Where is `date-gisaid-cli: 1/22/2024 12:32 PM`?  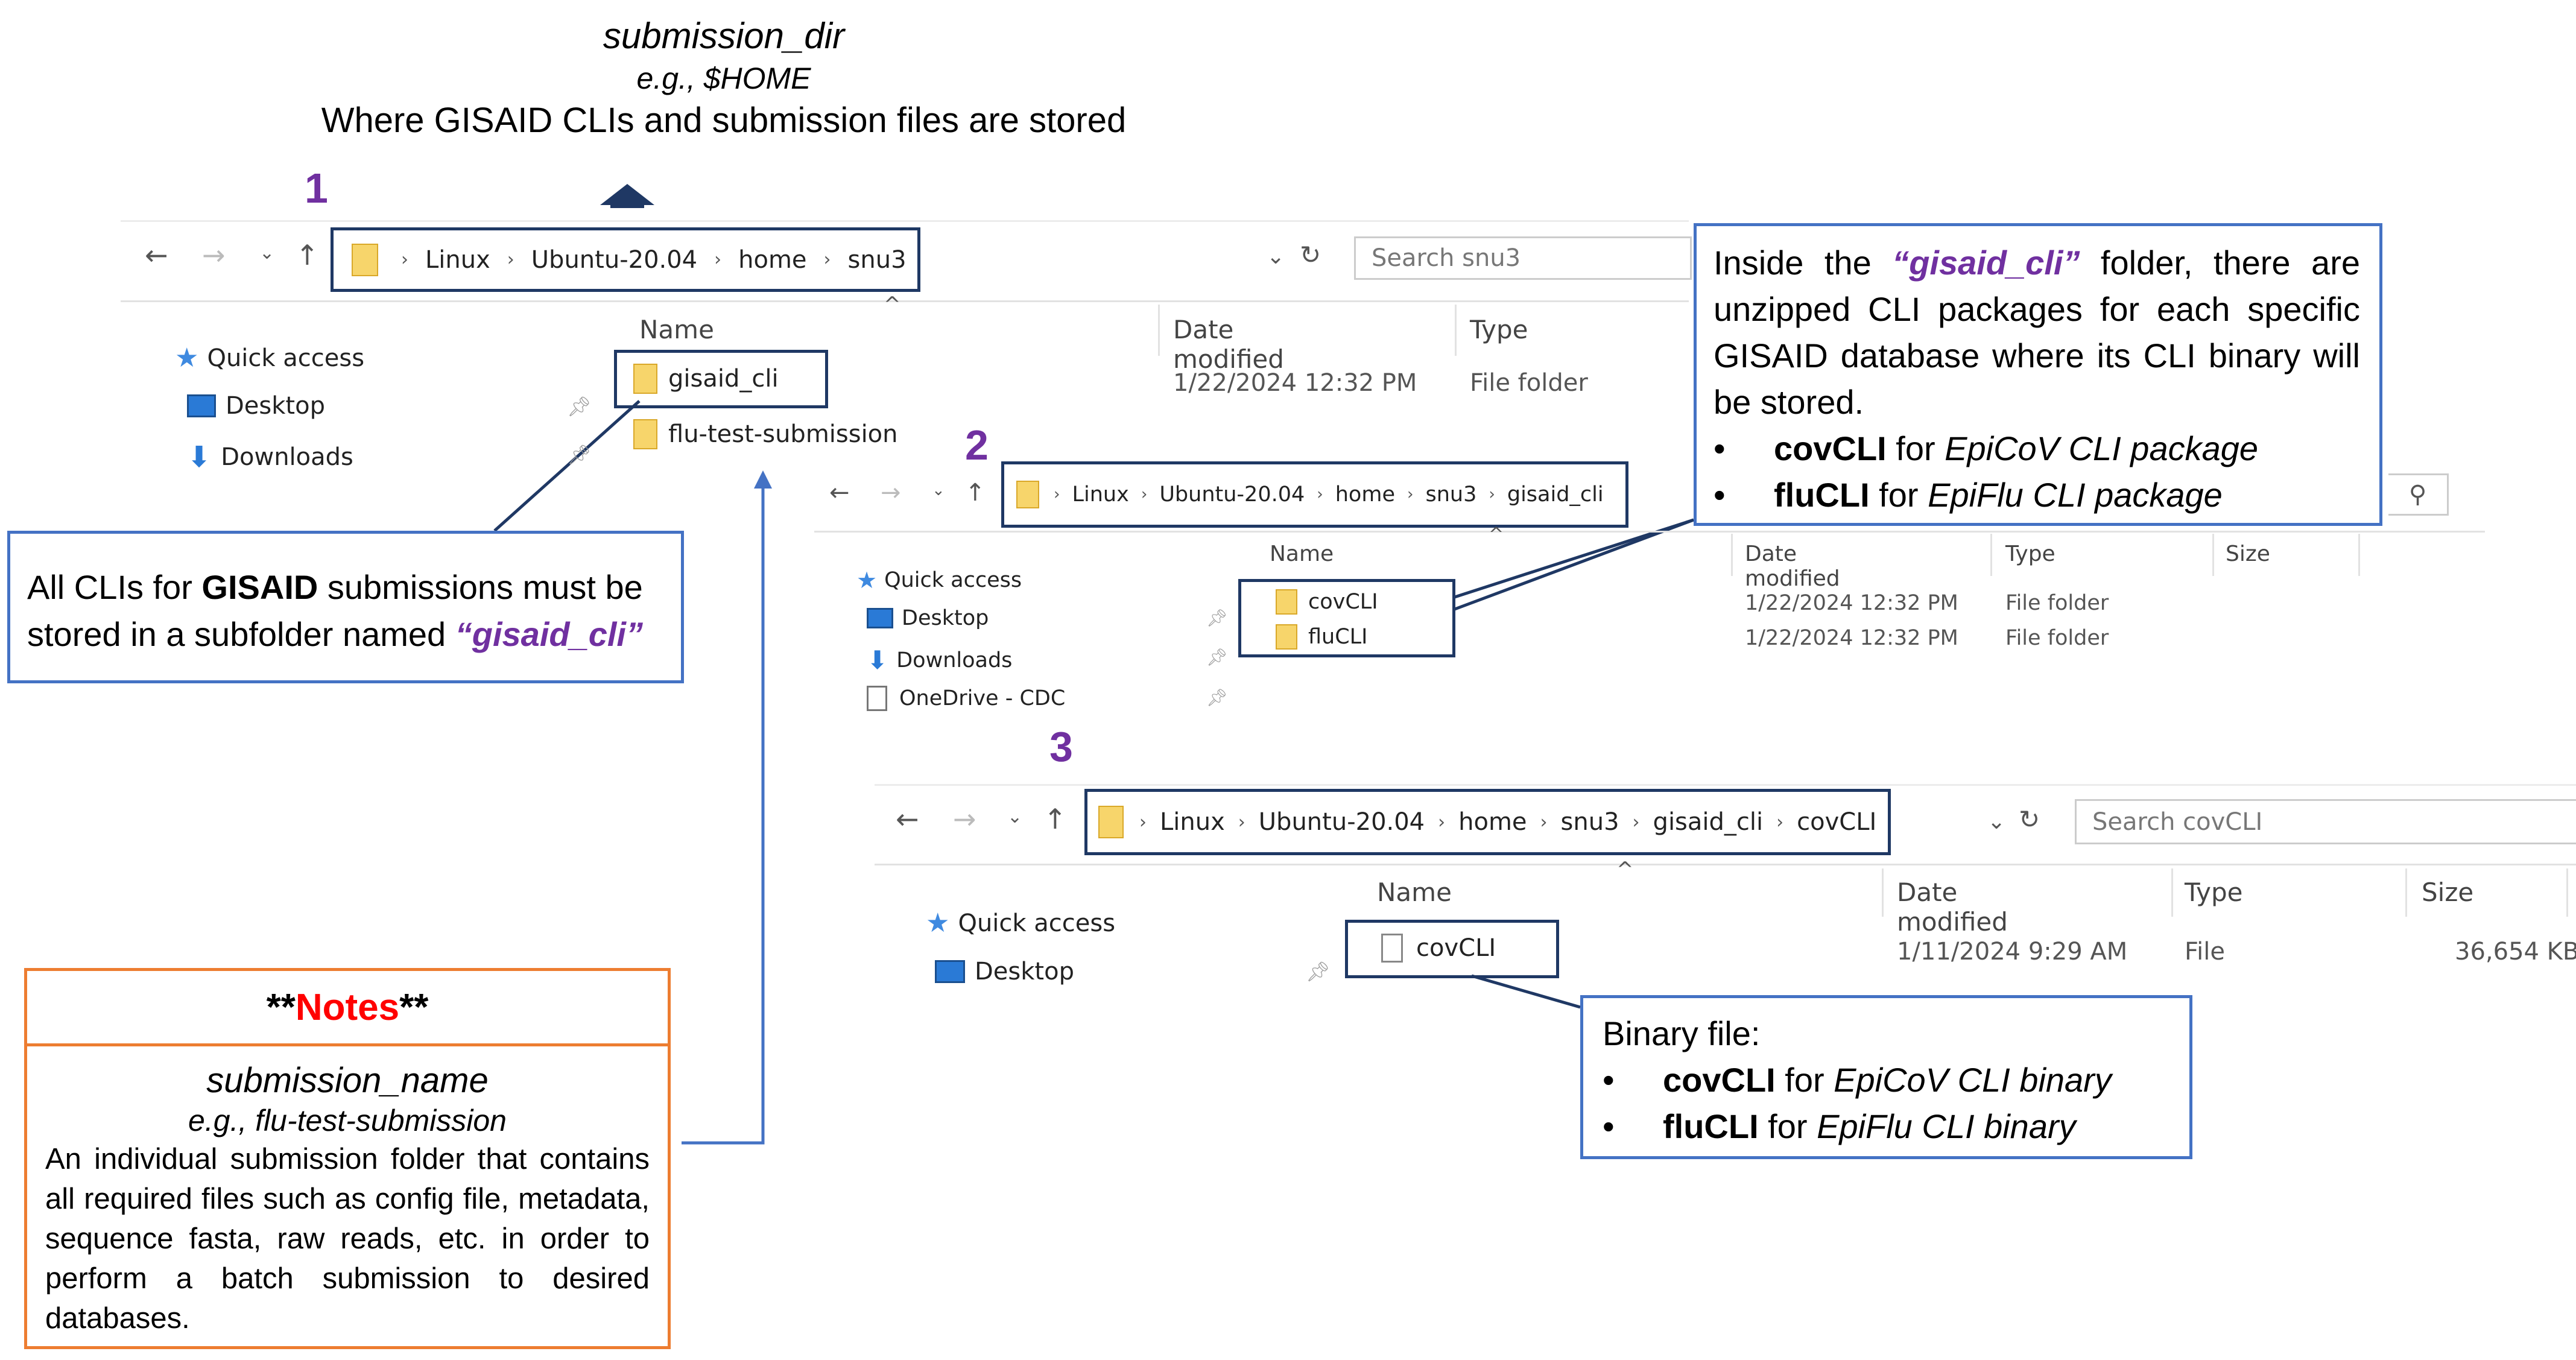
date-gisaid-cli: 1/22/2024 12:32 PM is located at coordinates (1295, 383).